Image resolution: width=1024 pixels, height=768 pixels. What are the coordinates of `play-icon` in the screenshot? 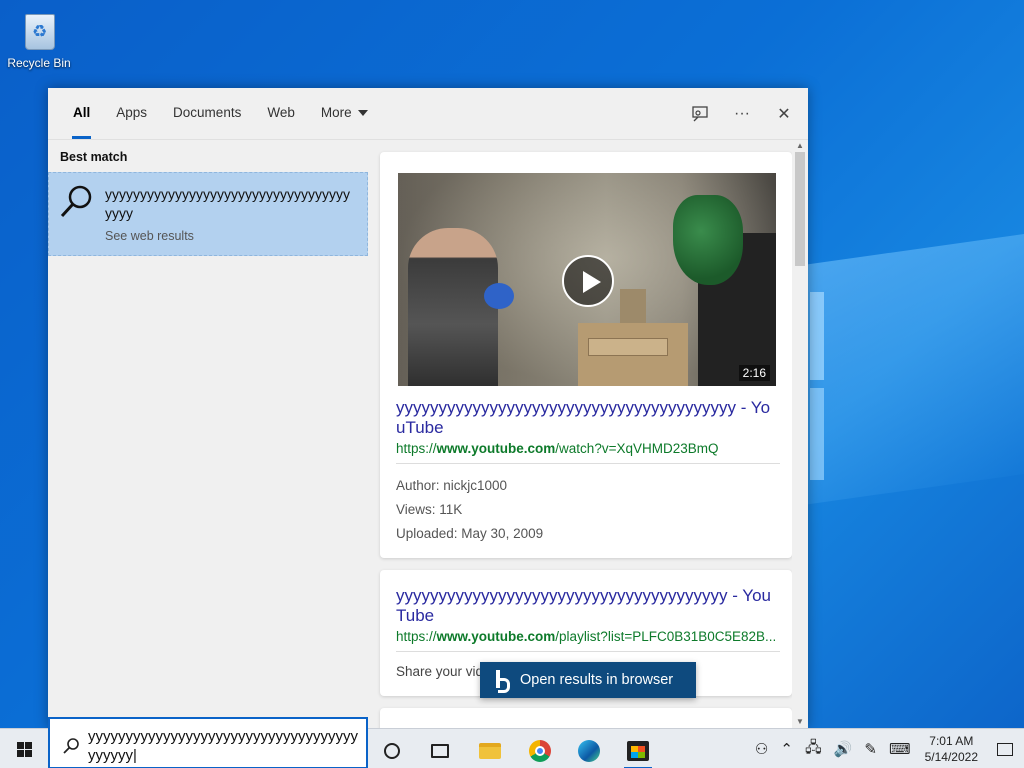 It's located at (588, 281).